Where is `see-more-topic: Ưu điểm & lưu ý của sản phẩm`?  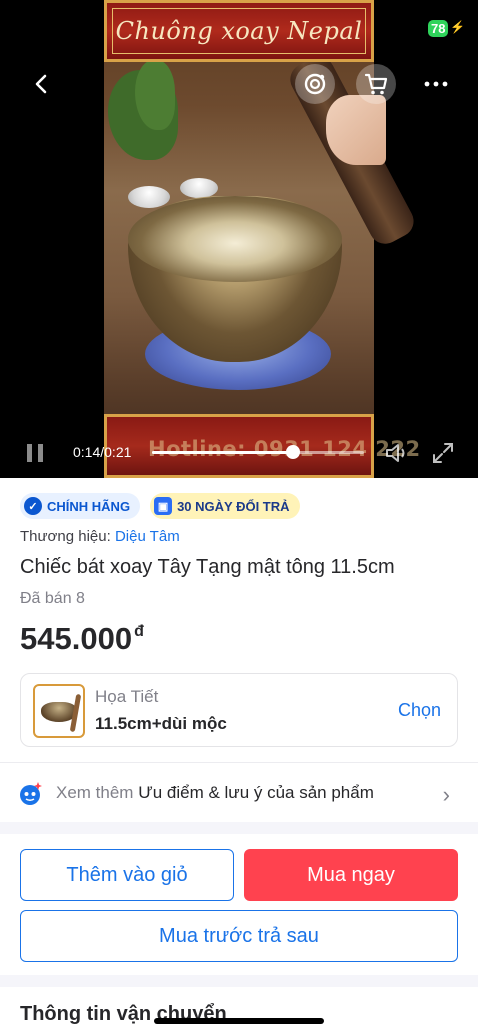 see-more-topic: Ưu điểm & lưu ý của sản phẩm is located at coordinates (256, 792).